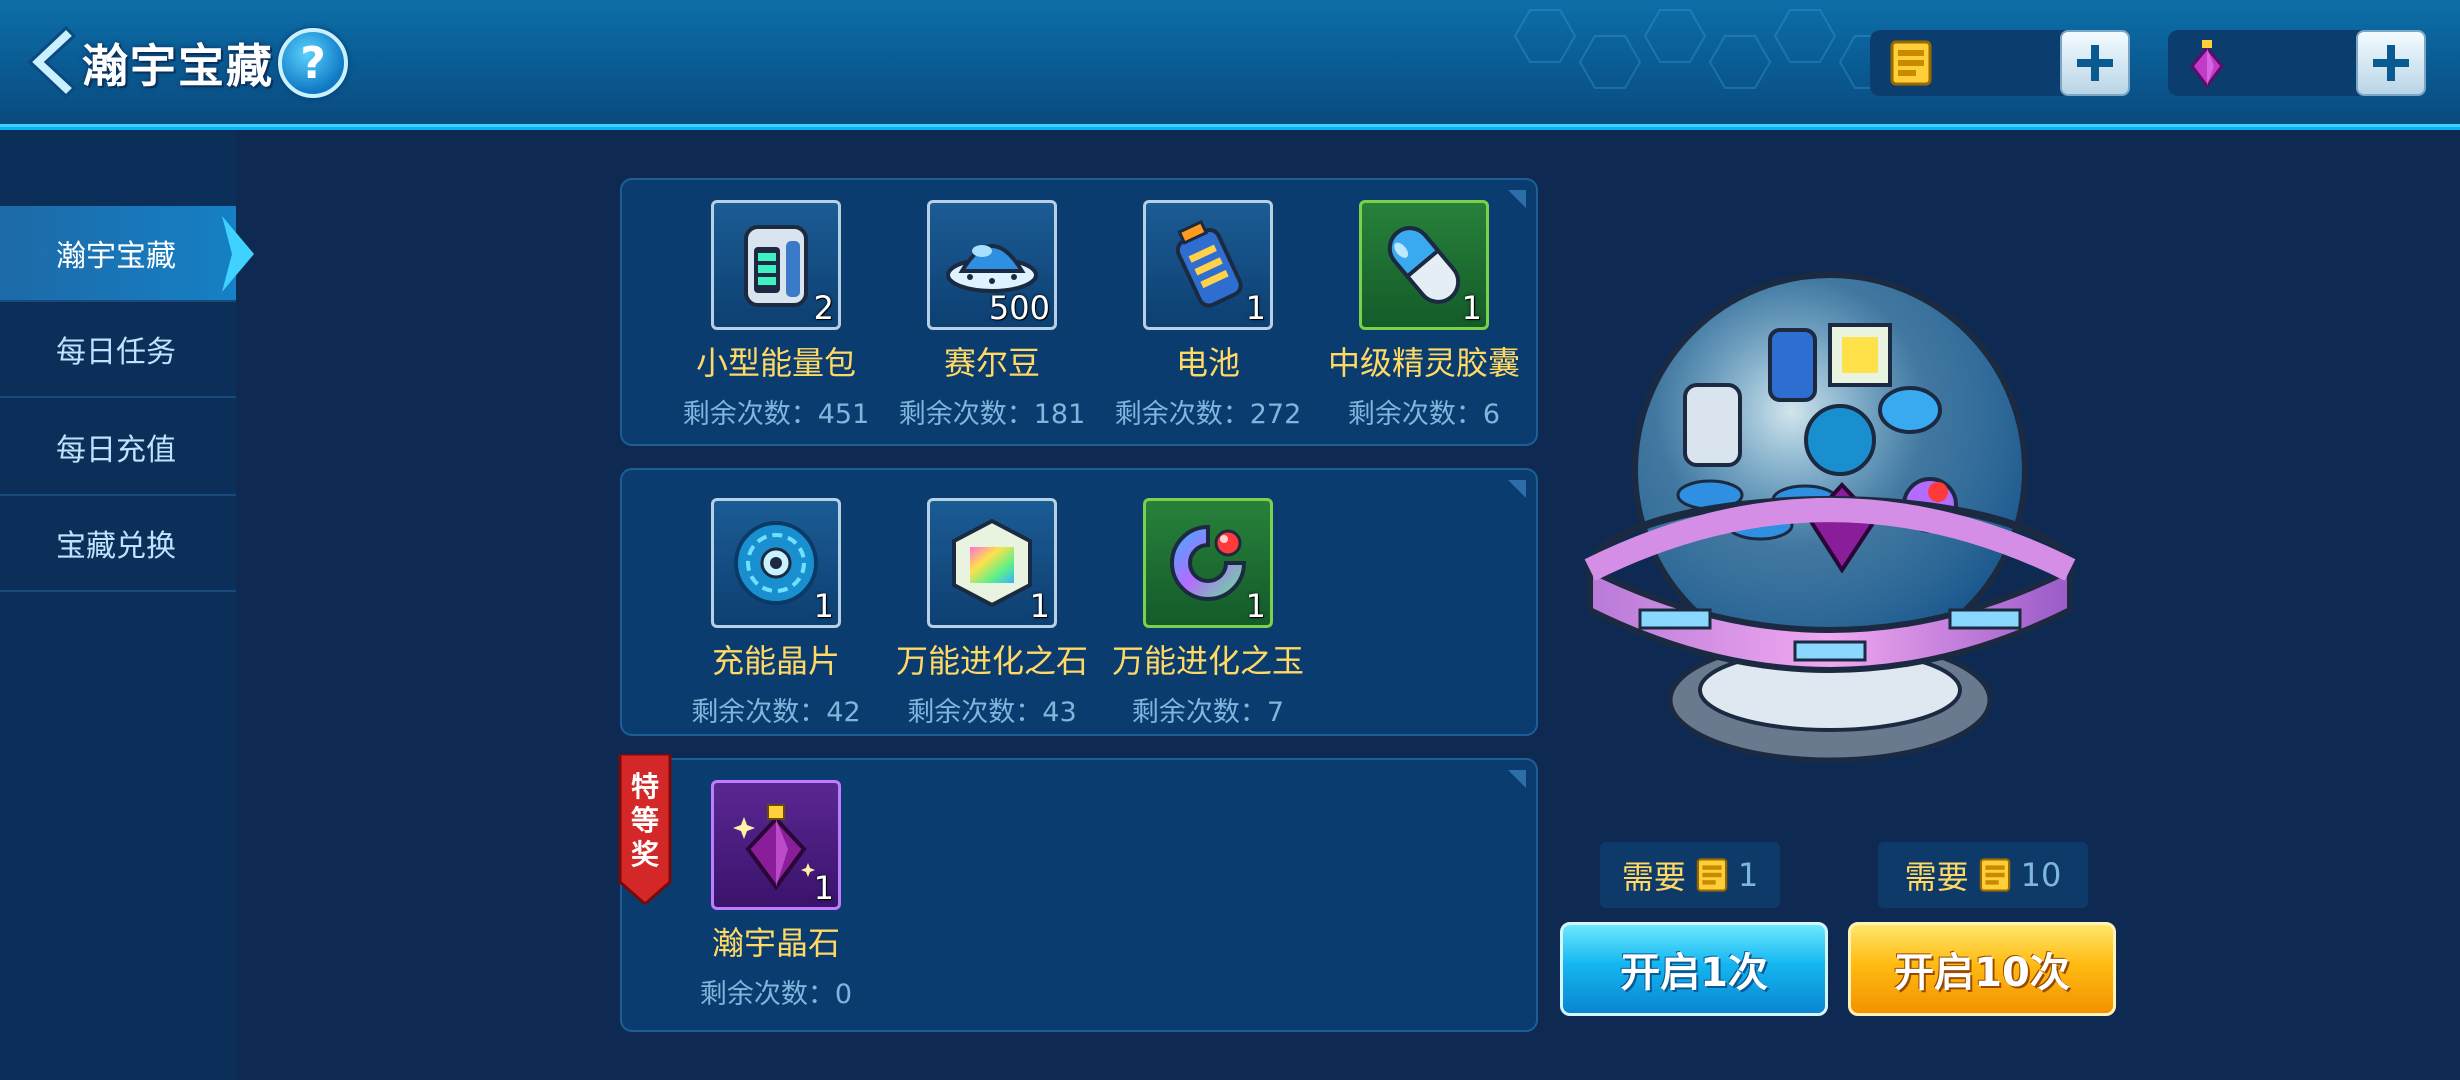 The width and height of the screenshot is (2460, 1080). I want to click on item-frame: 500, so click(992, 265).